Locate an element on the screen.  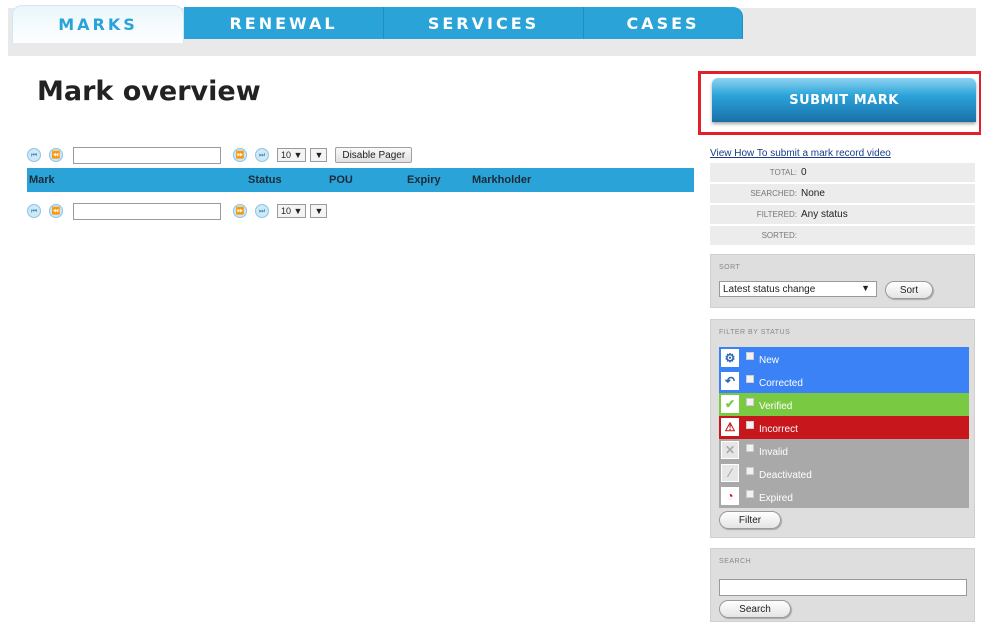
filter-row-invalid: ✕ Invalid is located at coordinates (844, 450).